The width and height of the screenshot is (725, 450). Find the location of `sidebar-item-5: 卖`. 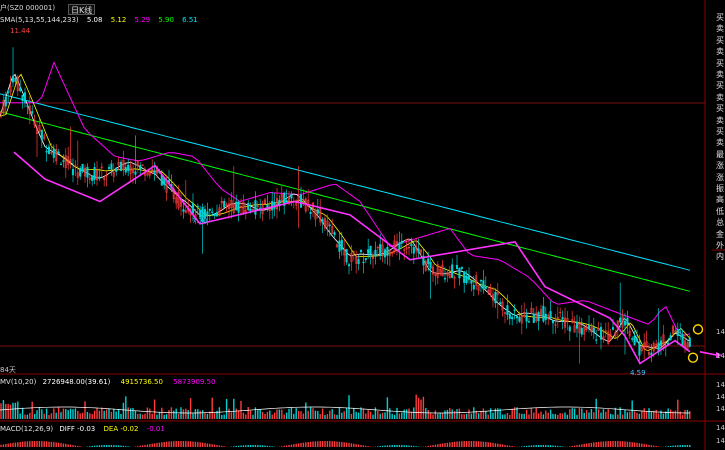

sidebar-item-5: 卖 is located at coordinates (720, 74).